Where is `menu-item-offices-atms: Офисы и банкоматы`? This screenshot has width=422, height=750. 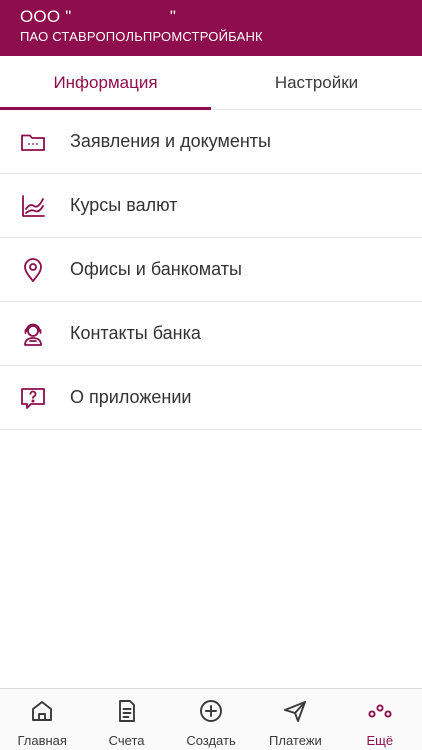
menu-item-offices-atms: Офисы и банкоматы is located at coordinates (211, 270).